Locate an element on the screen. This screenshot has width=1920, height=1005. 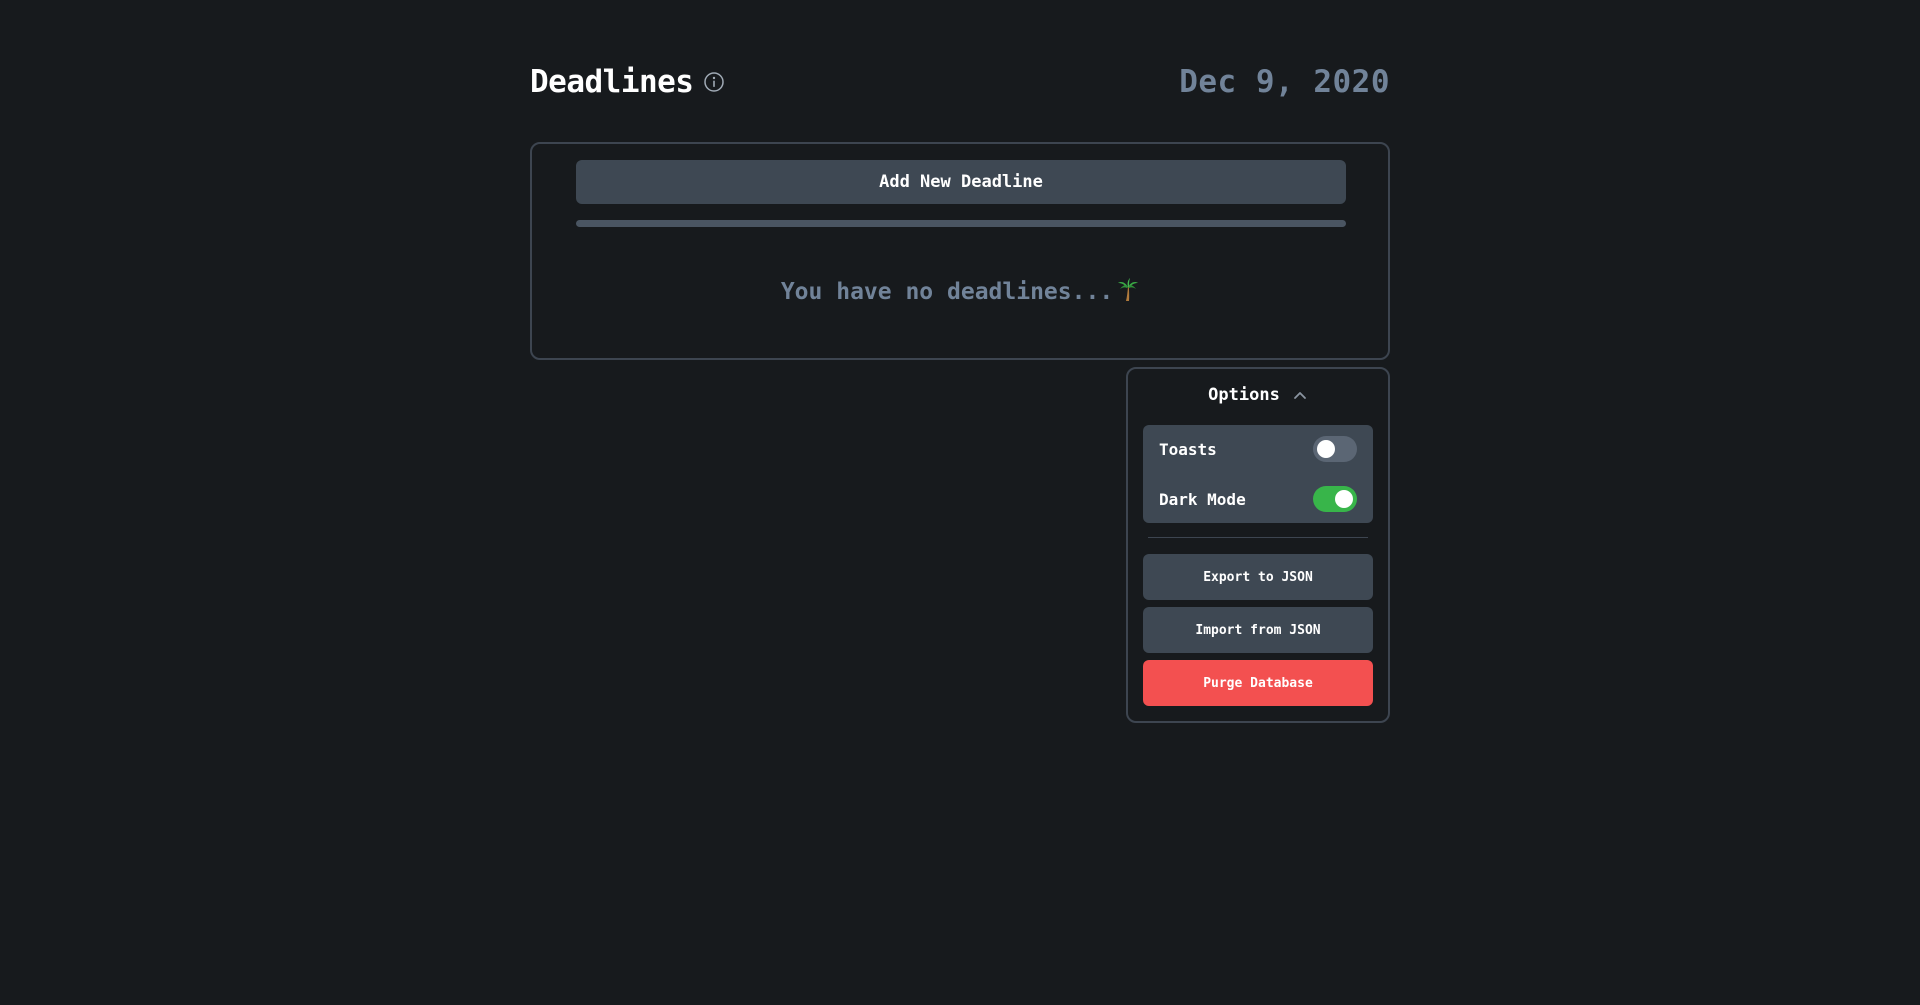
options-title: Options is located at coordinates (1244, 395).